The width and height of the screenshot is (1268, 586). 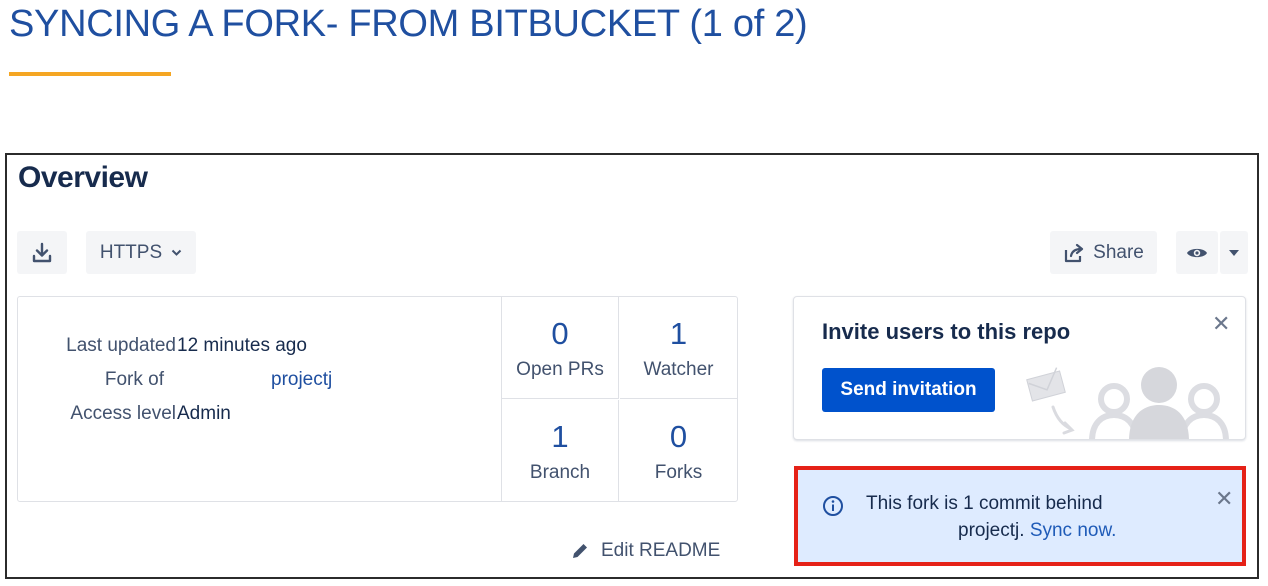 I want to click on clone-button, so click(x=42, y=252).